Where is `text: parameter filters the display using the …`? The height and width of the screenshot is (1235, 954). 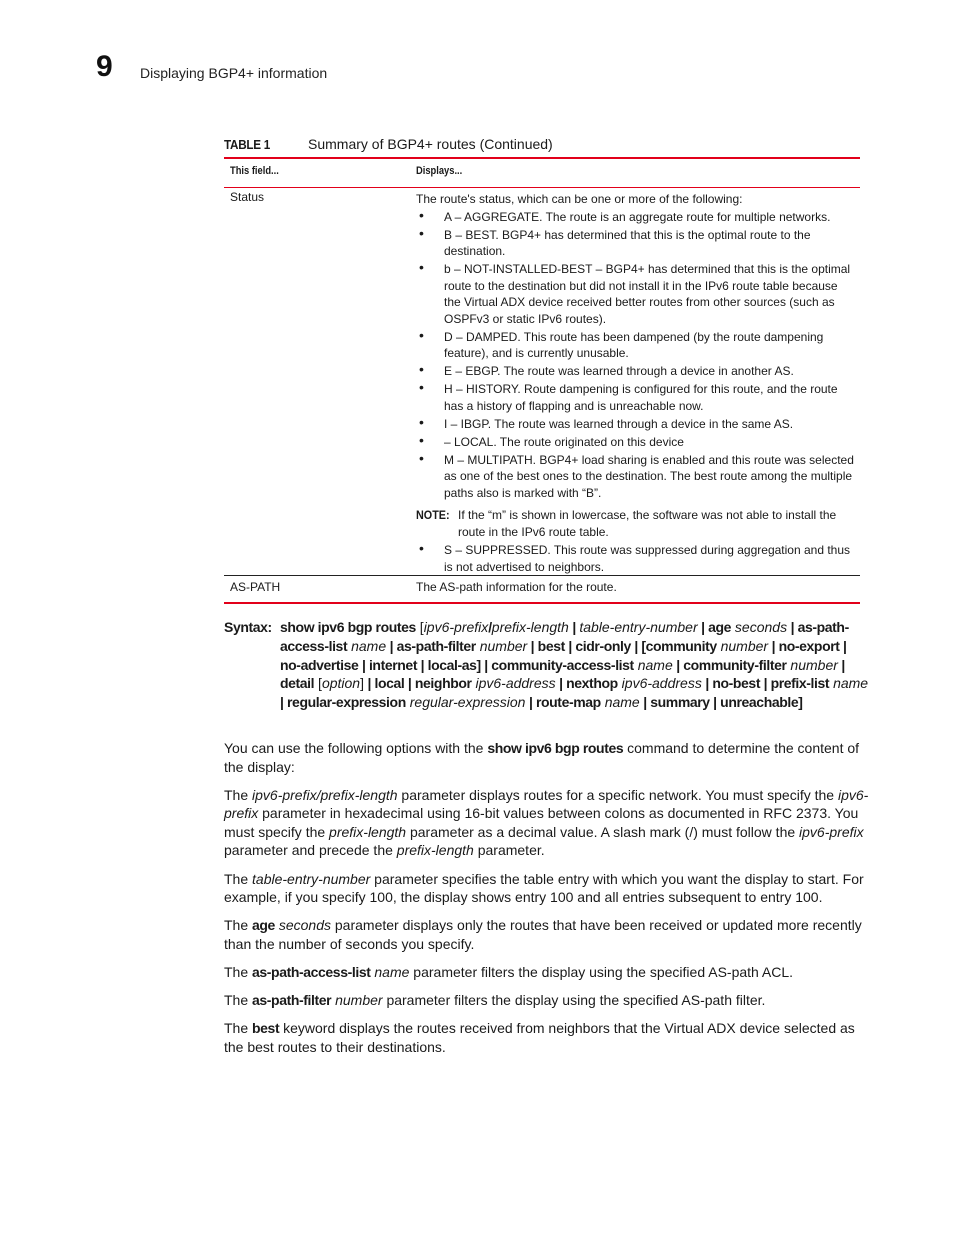 text: parameter filters the display using the … is located at coordinates (574, 1000).